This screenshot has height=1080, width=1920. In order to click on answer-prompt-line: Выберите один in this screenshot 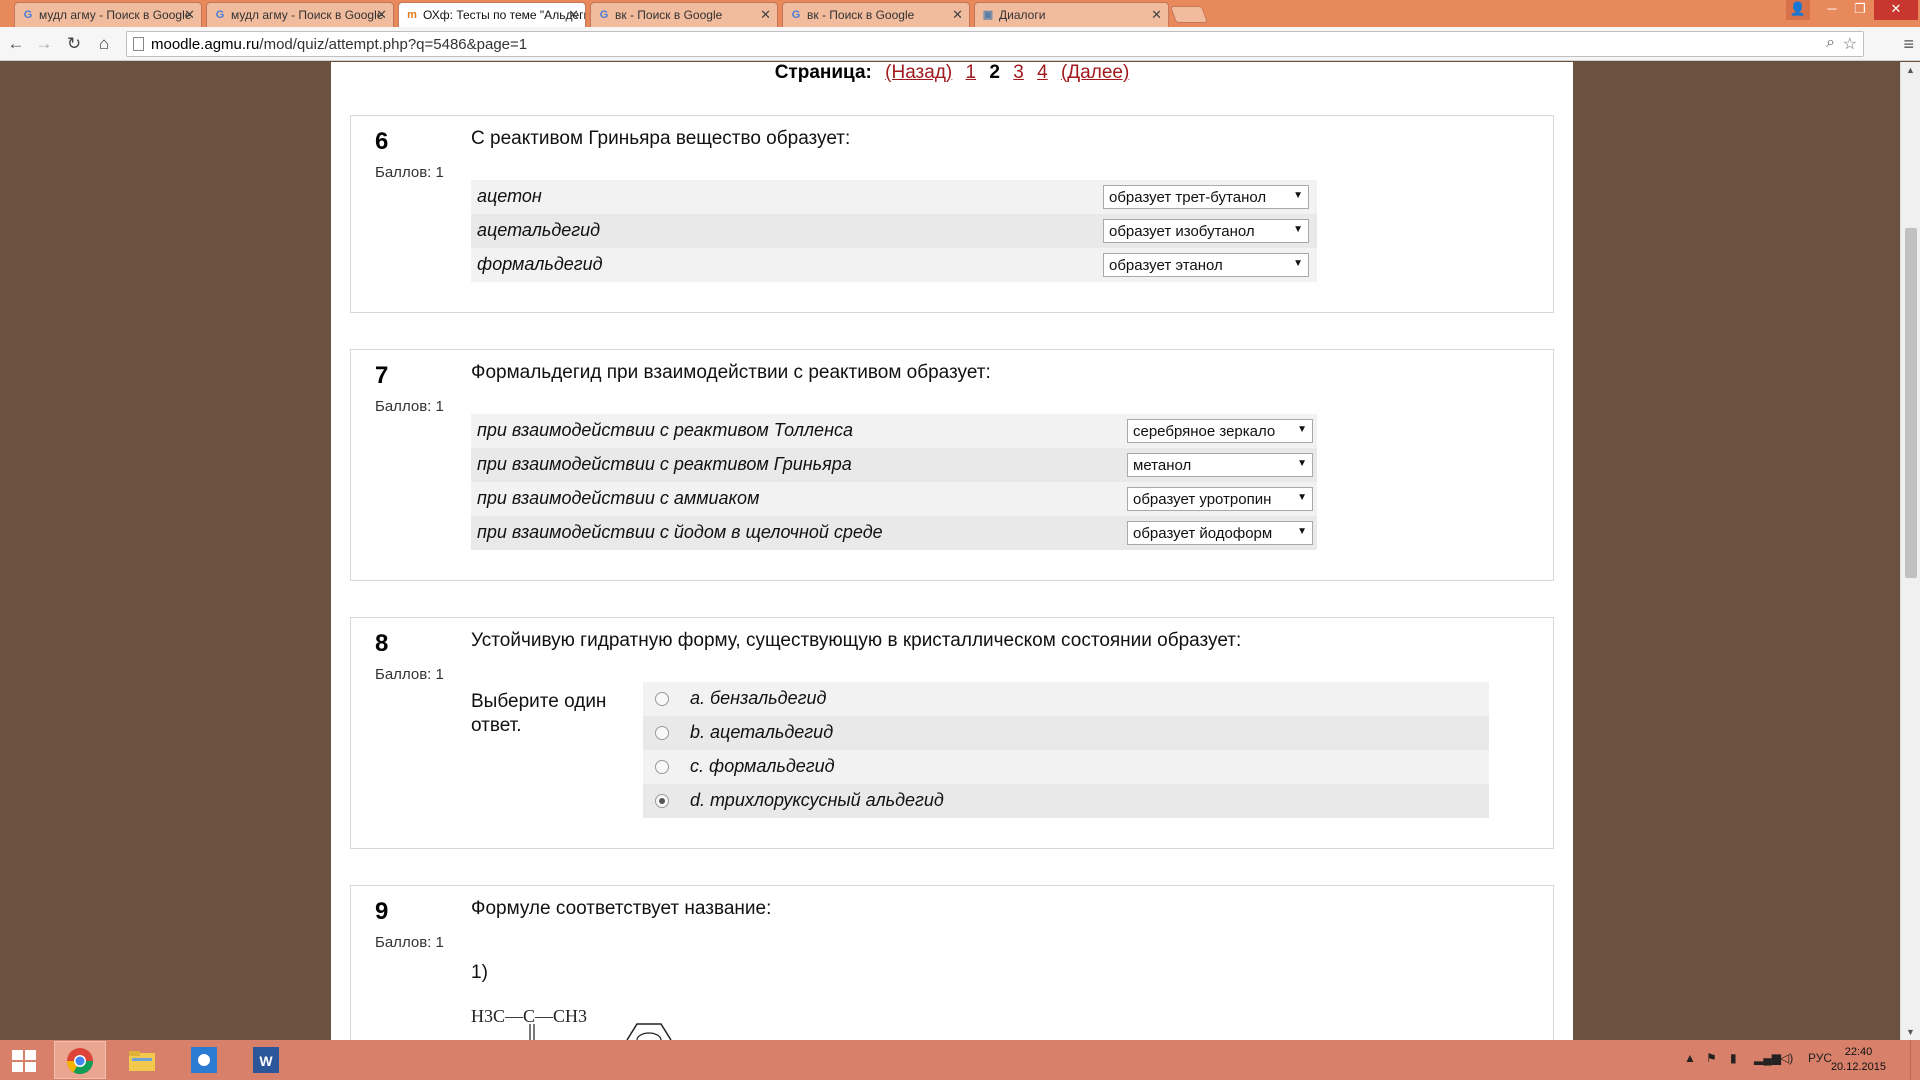, I will do `click(539, 701)`.